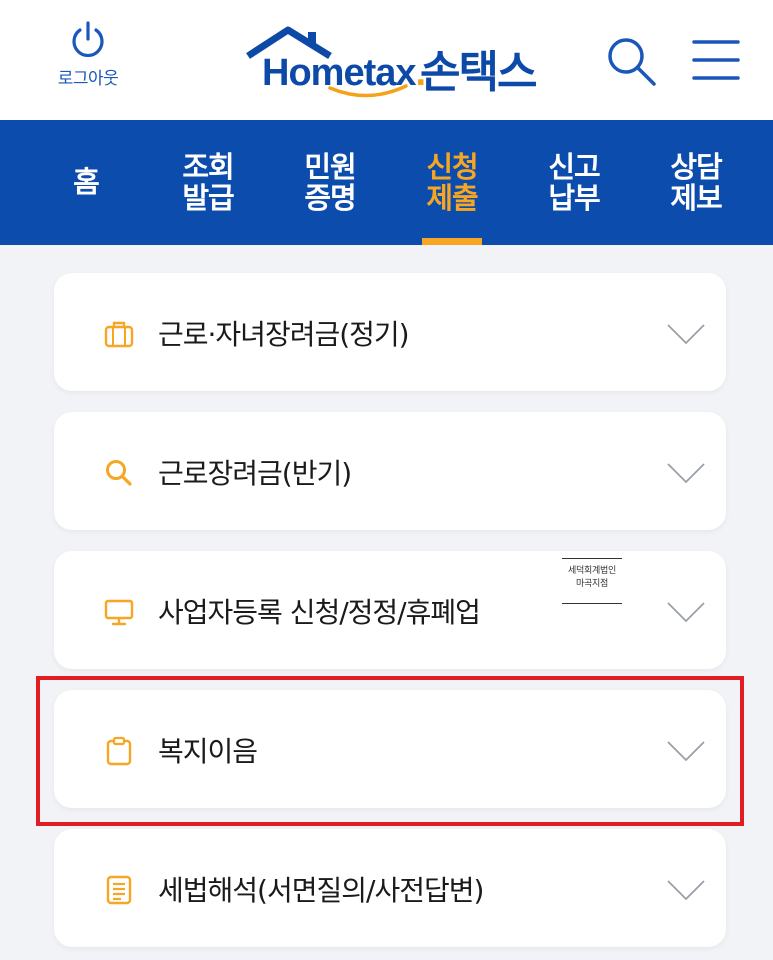 This screenshot has width=773, height=960. I want to click on nav-tab-label: 홈, so click(86, 182).